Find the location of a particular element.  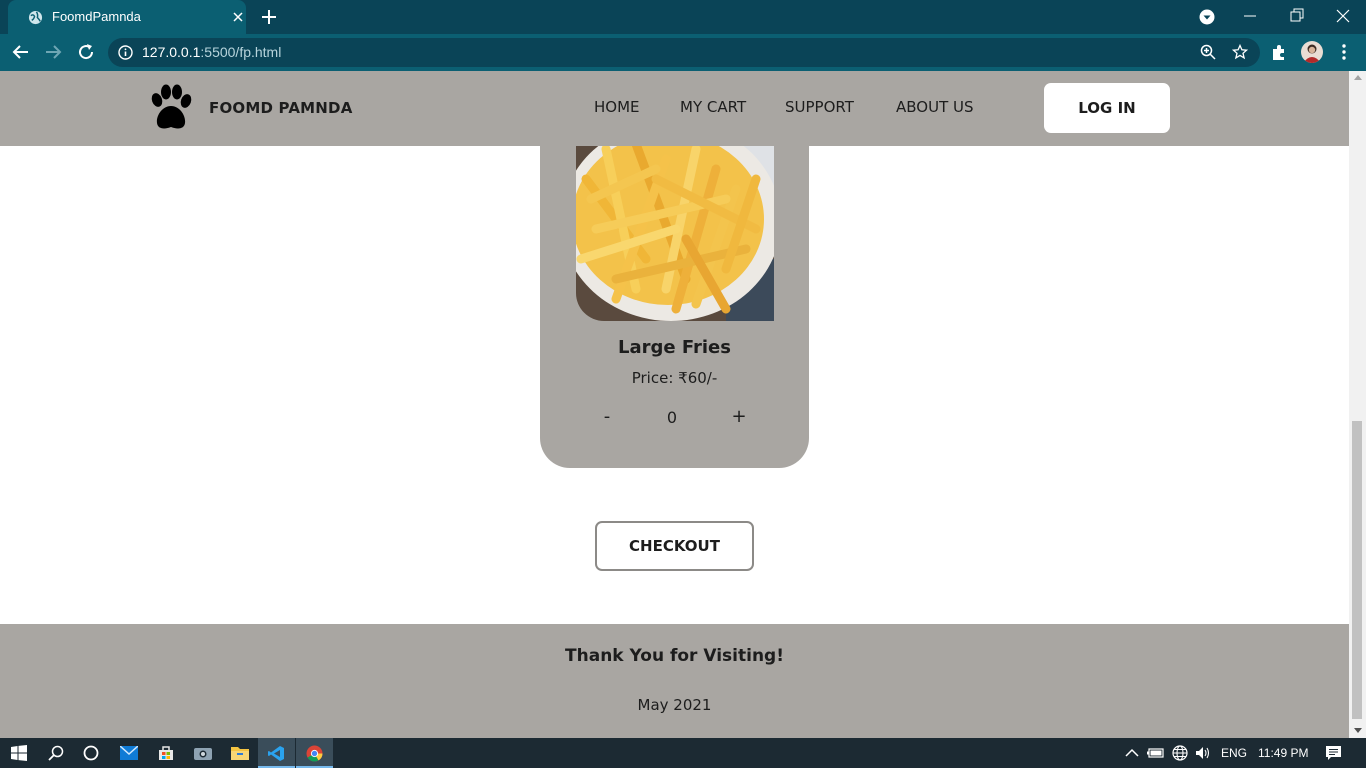

volume-icon is located at coordinates (1203, 753).